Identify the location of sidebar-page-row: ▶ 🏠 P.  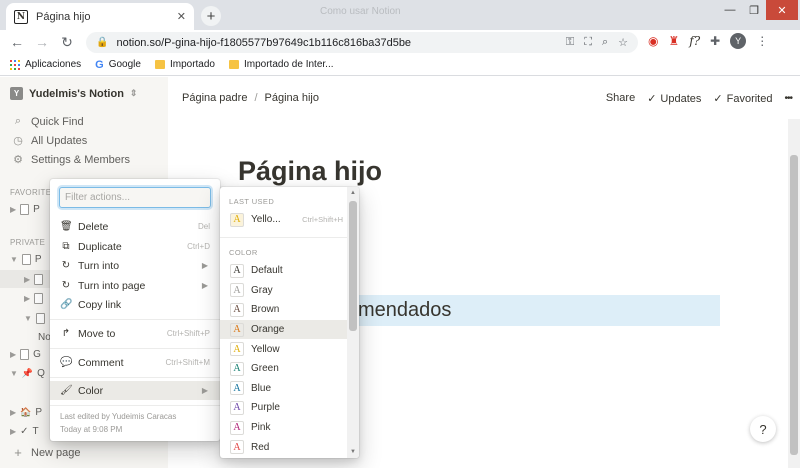
(26, 412).